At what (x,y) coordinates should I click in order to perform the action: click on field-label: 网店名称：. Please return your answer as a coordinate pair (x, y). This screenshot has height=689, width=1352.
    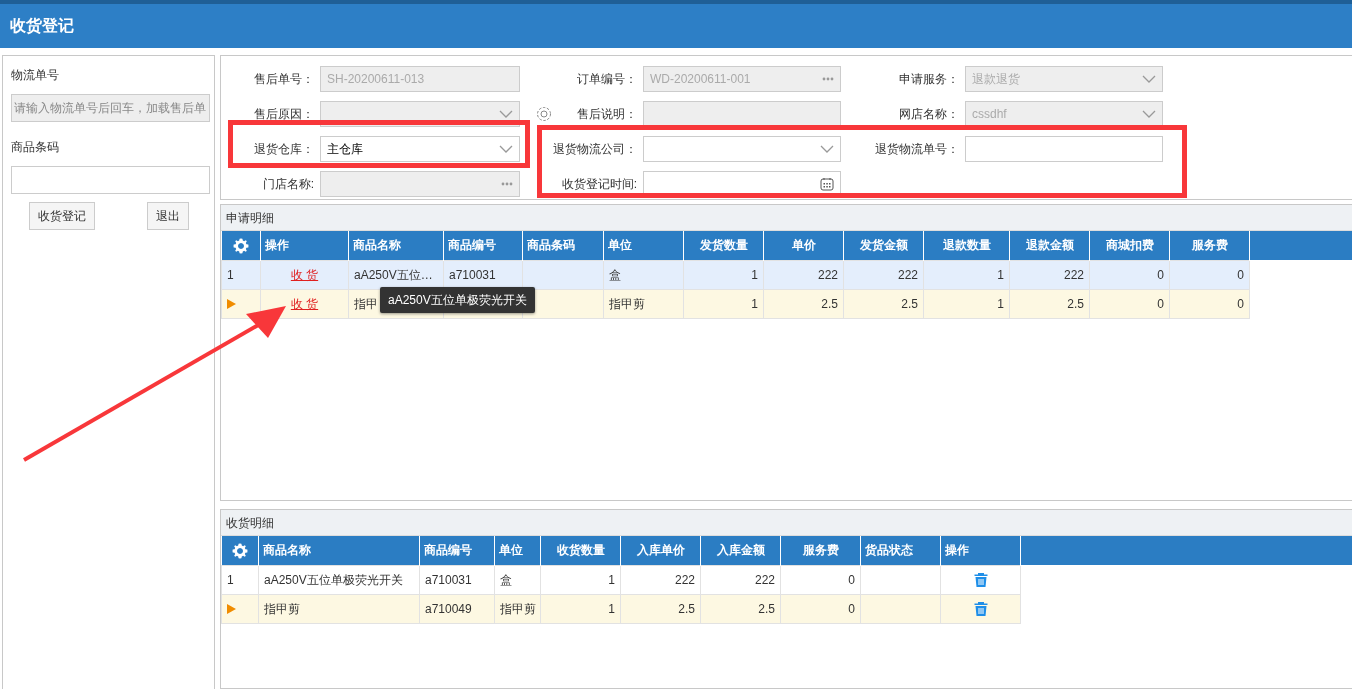
    Looking at the image, I should click on (929, 114).